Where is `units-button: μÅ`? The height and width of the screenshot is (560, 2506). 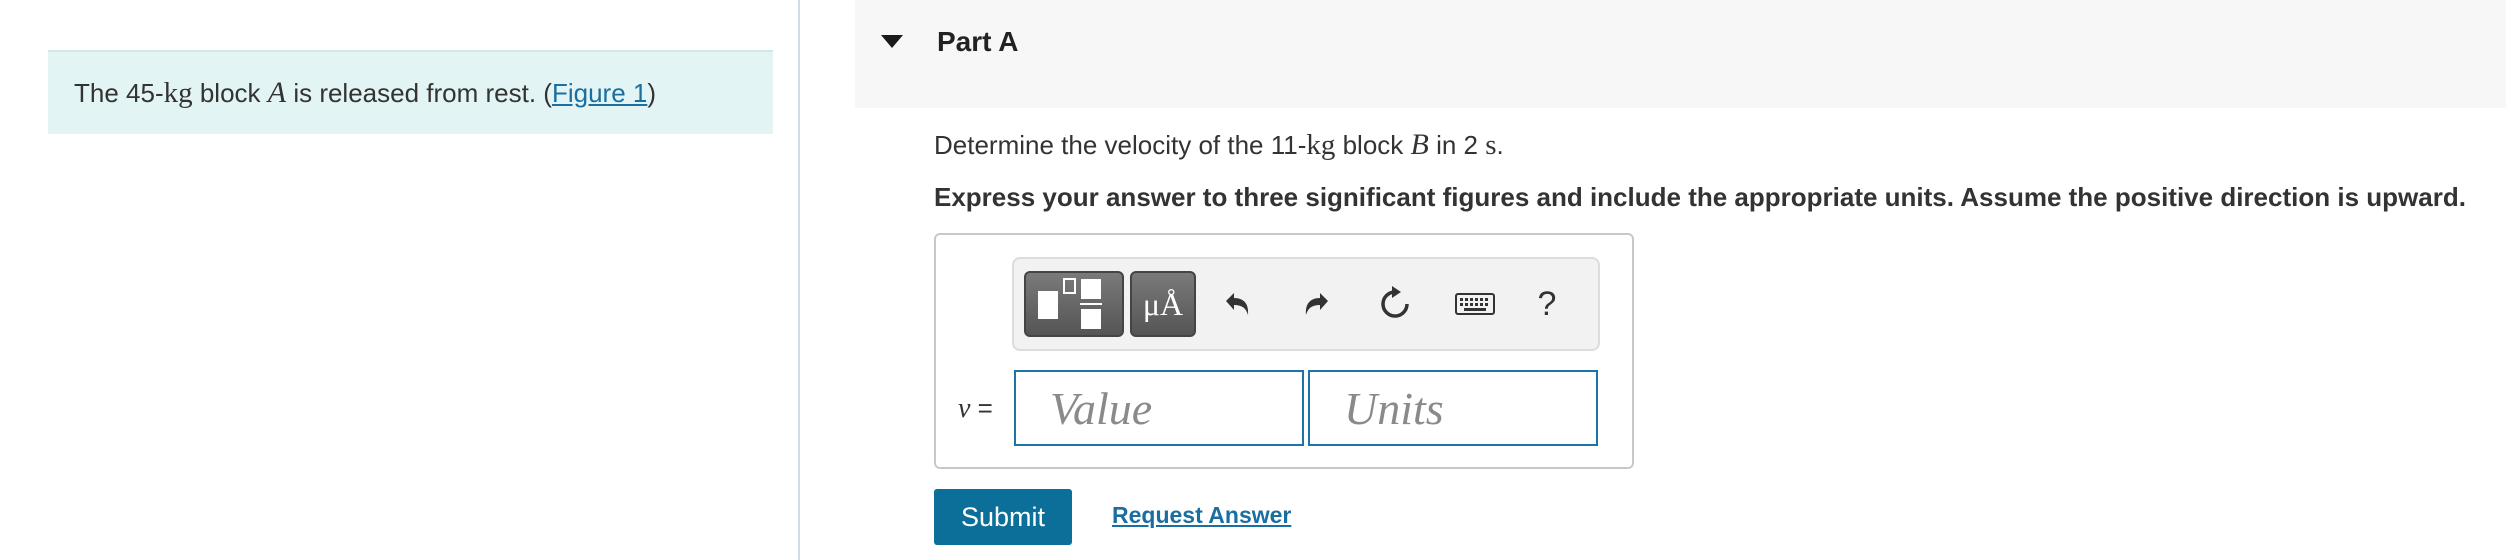
units-button: μÅ is located at coordinates (1163, 304).